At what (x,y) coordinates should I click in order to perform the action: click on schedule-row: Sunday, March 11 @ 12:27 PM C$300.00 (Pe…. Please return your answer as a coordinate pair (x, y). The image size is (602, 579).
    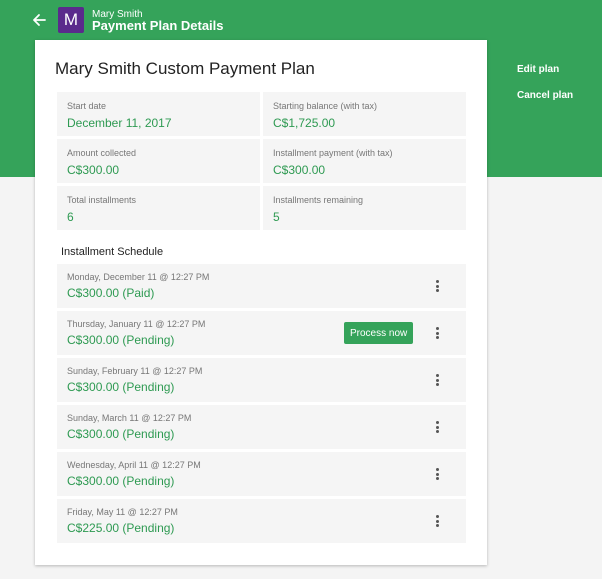
    Looking at the image, I should click on (261, 427).